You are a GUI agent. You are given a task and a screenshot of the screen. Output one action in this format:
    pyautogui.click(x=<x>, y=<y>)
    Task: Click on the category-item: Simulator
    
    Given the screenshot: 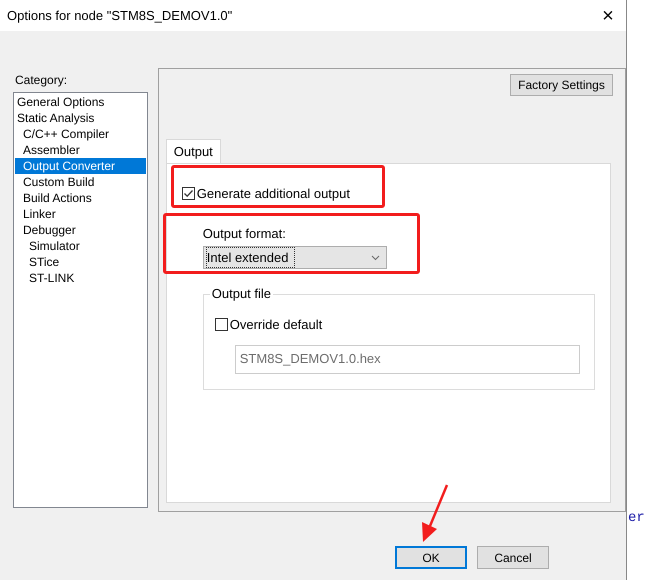 What is the action you would take?
    pyautogui.click(x=80, y=246)
    